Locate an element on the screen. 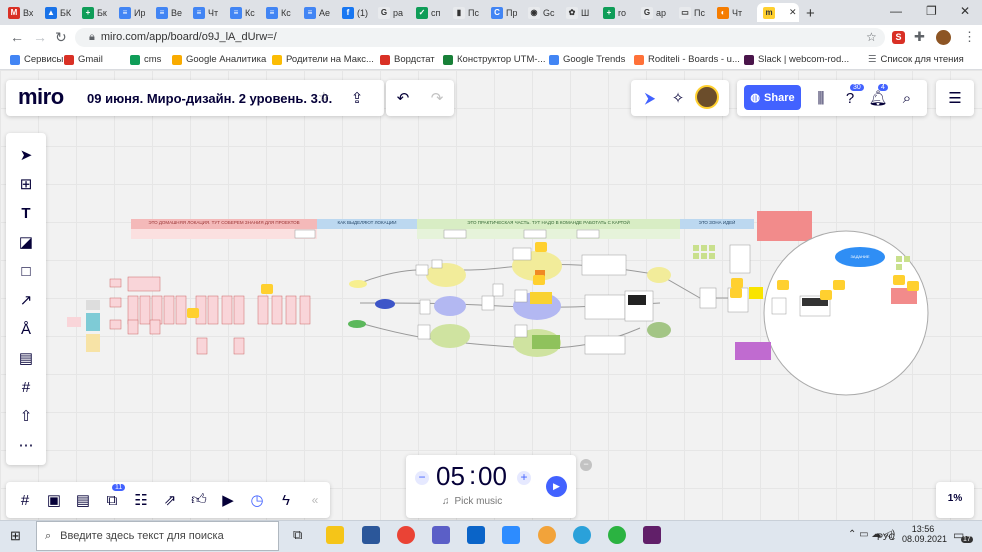  browser-tab: + ro is located at coordinates (614, 12).